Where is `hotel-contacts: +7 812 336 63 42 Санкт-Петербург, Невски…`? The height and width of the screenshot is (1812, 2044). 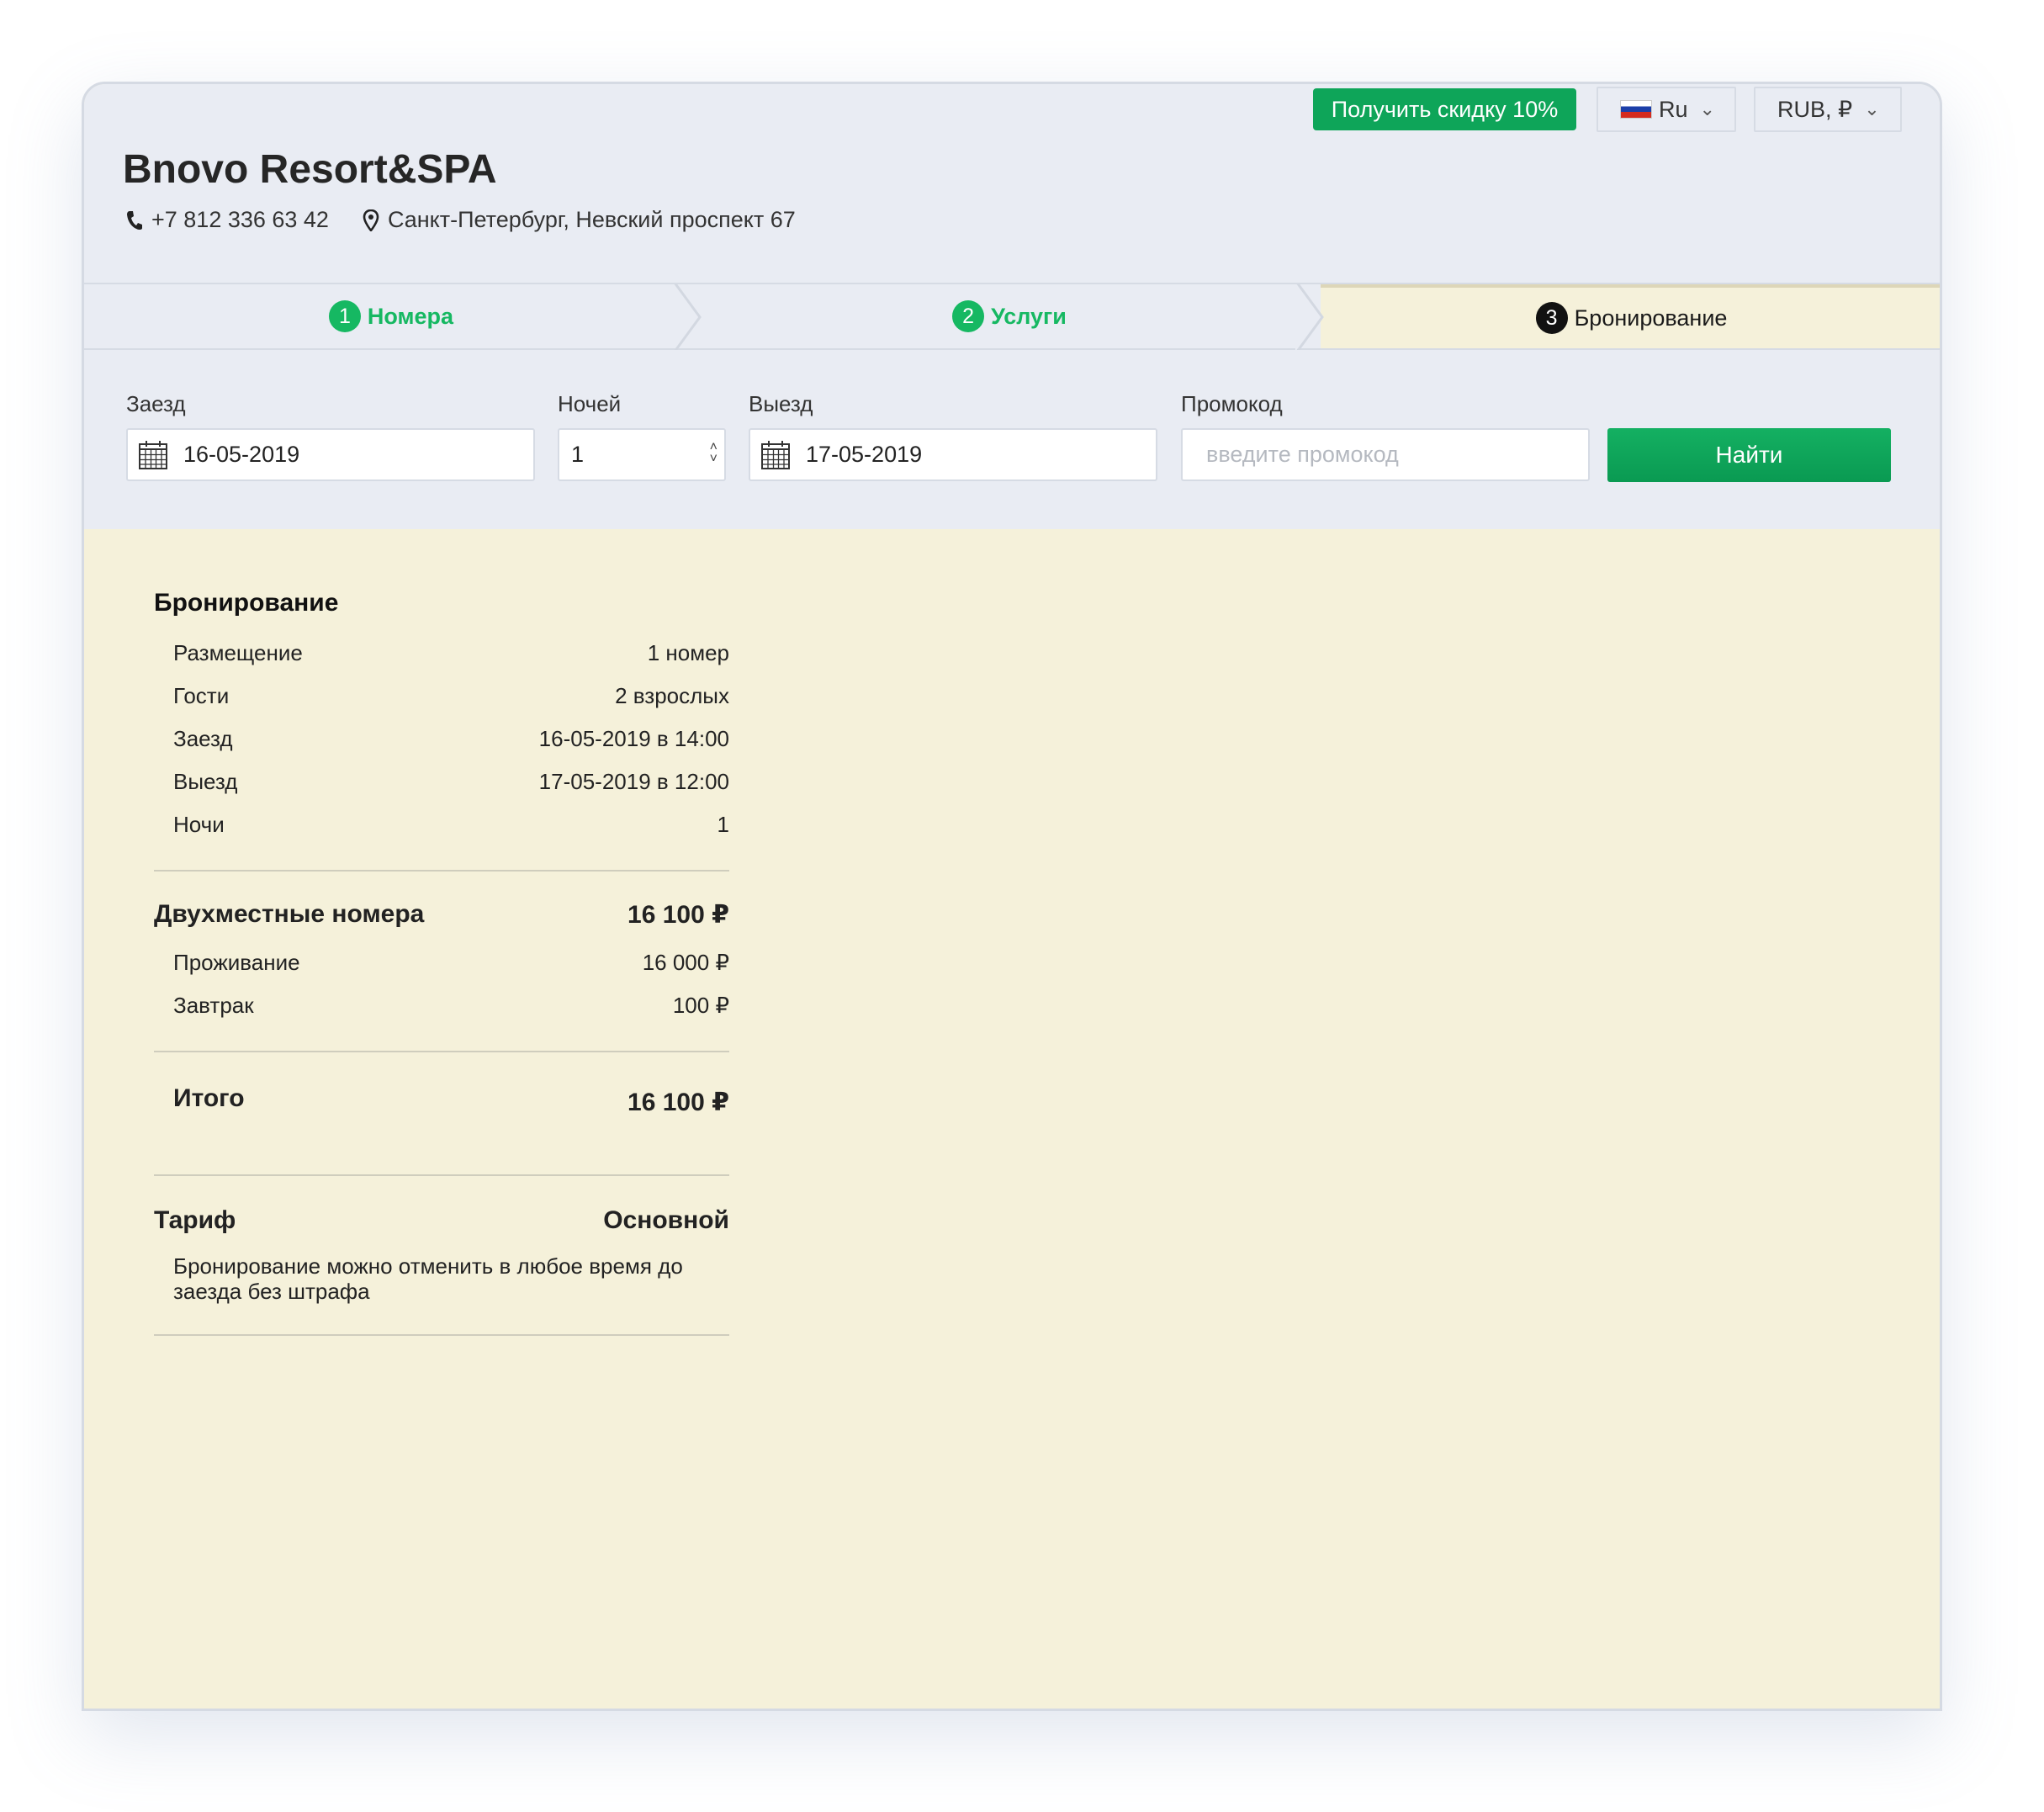 hotel-contacts: +7 812 336 63 42 Санкт-Петербург, Невски… is located at coordinates (461, 220).